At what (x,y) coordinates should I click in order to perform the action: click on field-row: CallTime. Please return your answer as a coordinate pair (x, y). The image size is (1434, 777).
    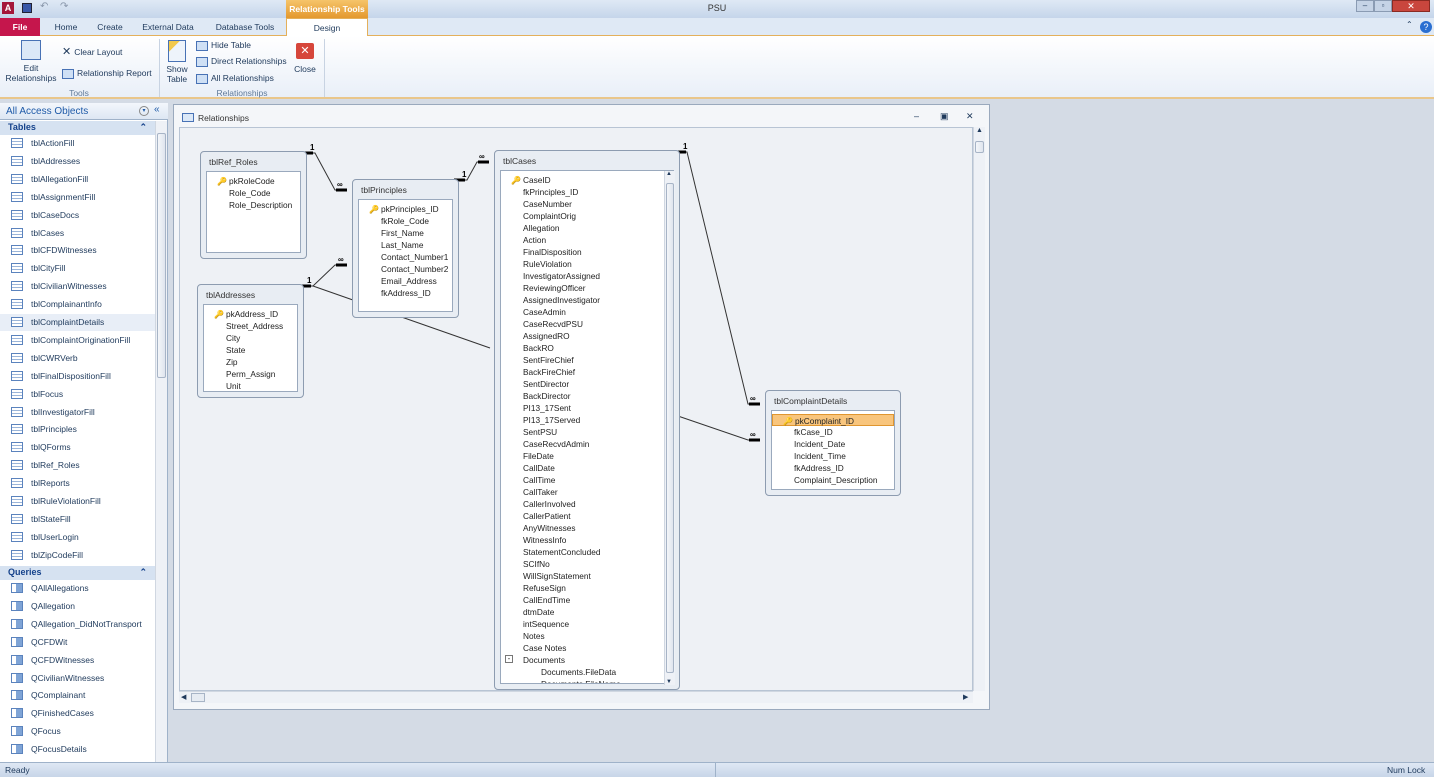
    Looking at the image, I should click on (587, 480).